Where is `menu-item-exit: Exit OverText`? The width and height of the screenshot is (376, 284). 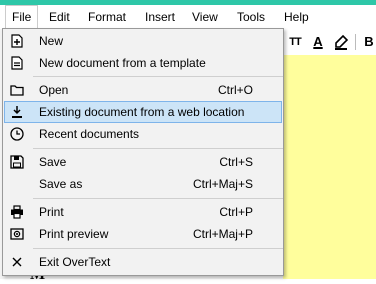 menu-item-exit: Exit OverText is located at coordinates (143, 262).